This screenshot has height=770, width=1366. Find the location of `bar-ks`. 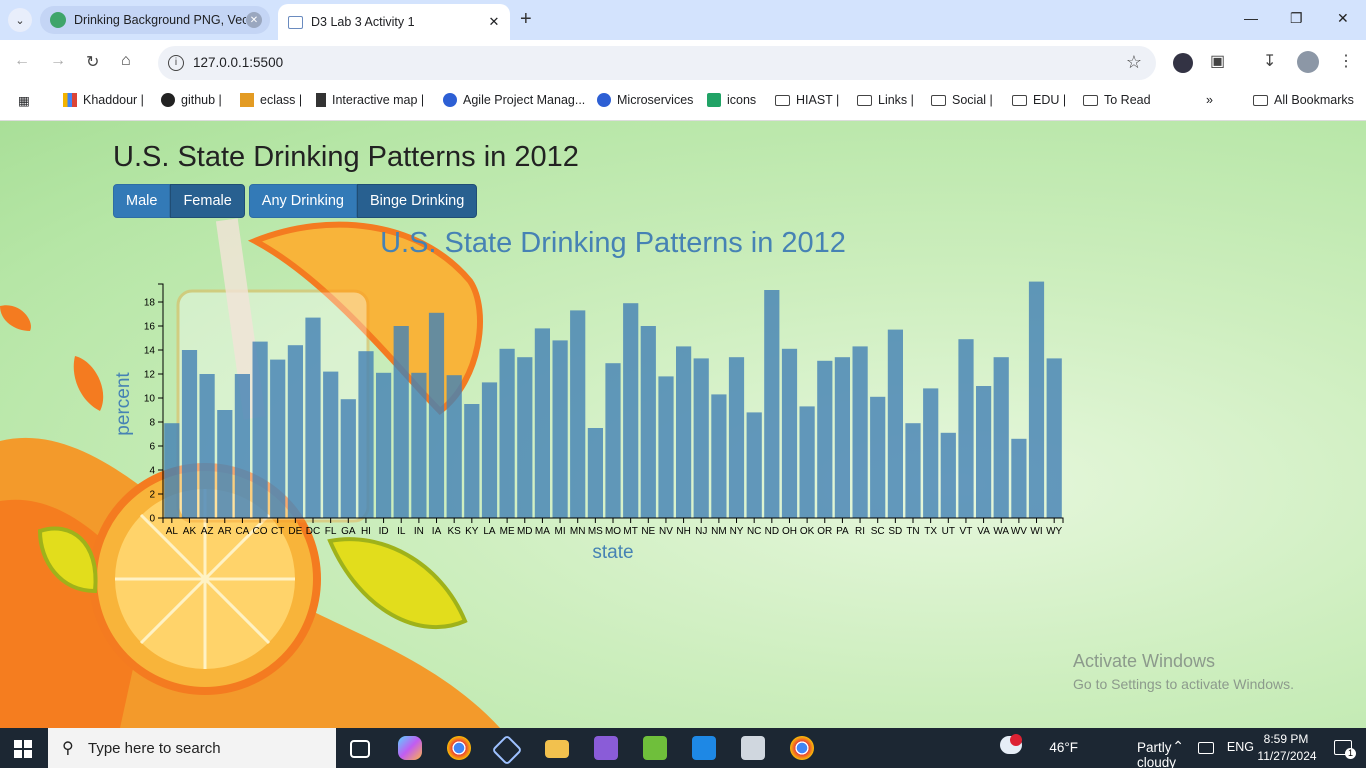

bar-ks is located at coordinates (454, 446).